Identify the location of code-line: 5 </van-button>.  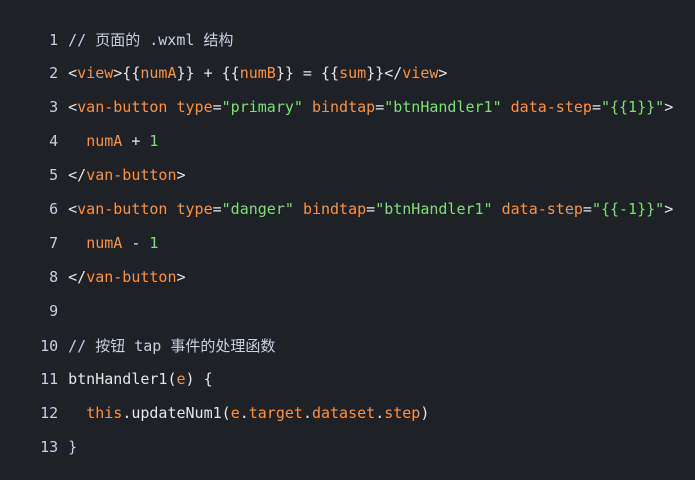
(92, 163).